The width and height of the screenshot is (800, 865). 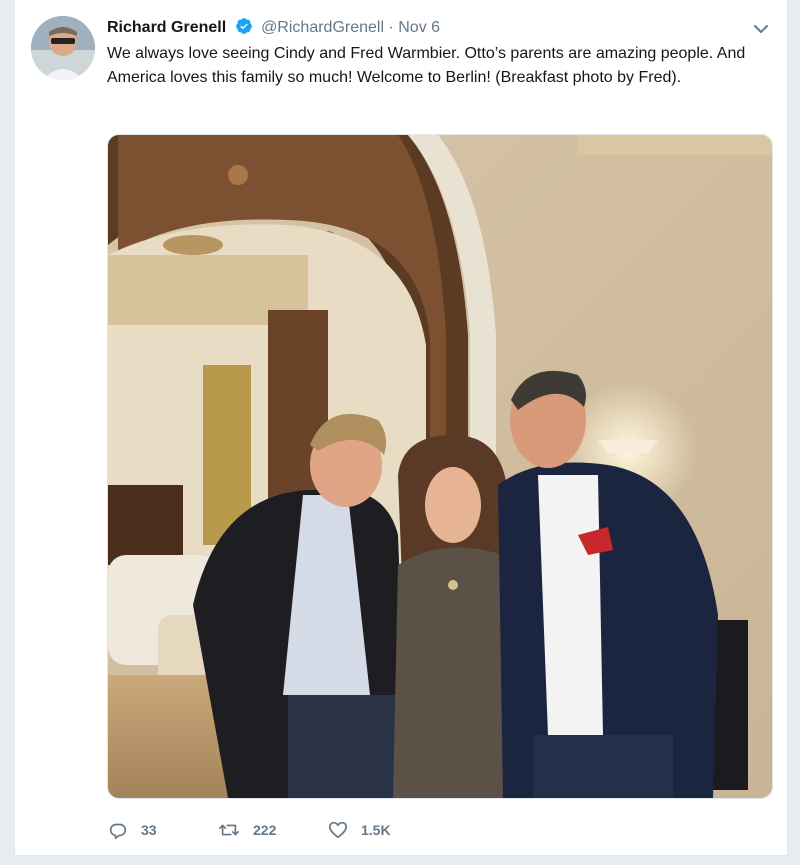 What do you see at coordinates (322, 27) in the screenshot?
I see `author-handle: @RichardGrenell` at bounding box center [322, 27].